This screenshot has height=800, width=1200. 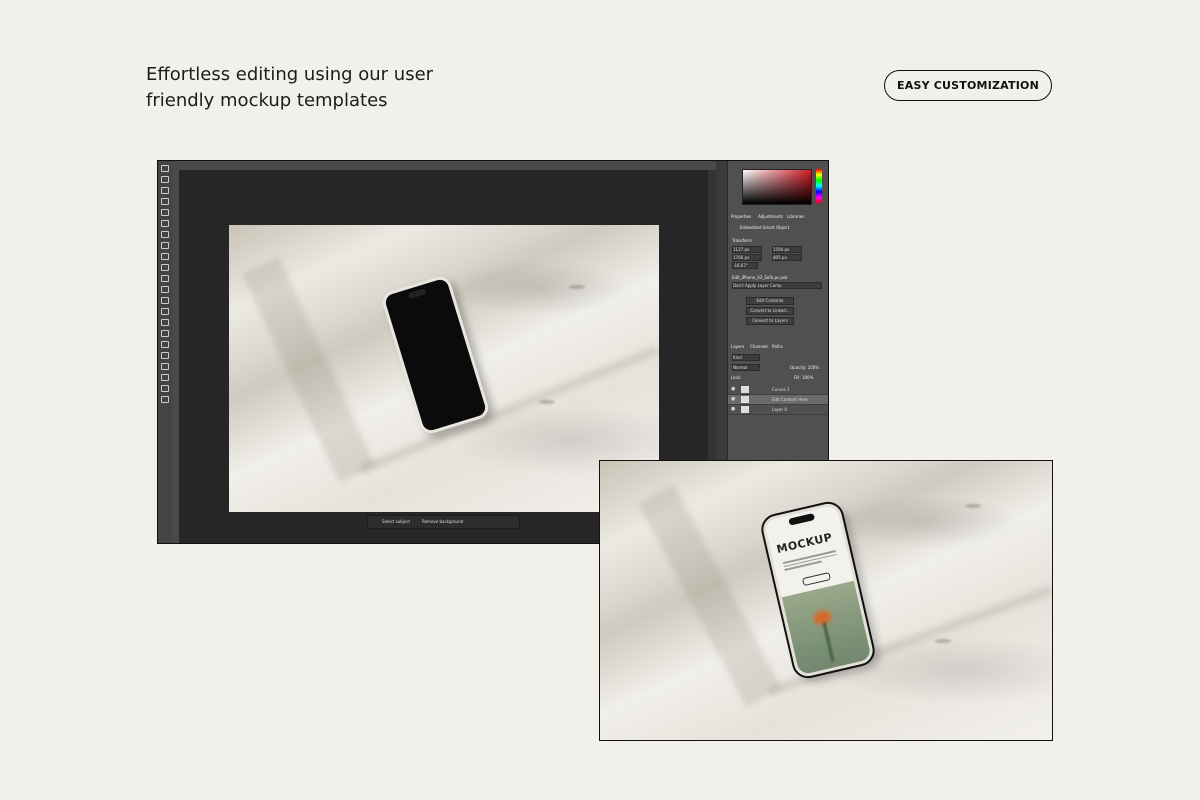 I want to click on remove-background-button: Remove background, so click(x=442, y=521).